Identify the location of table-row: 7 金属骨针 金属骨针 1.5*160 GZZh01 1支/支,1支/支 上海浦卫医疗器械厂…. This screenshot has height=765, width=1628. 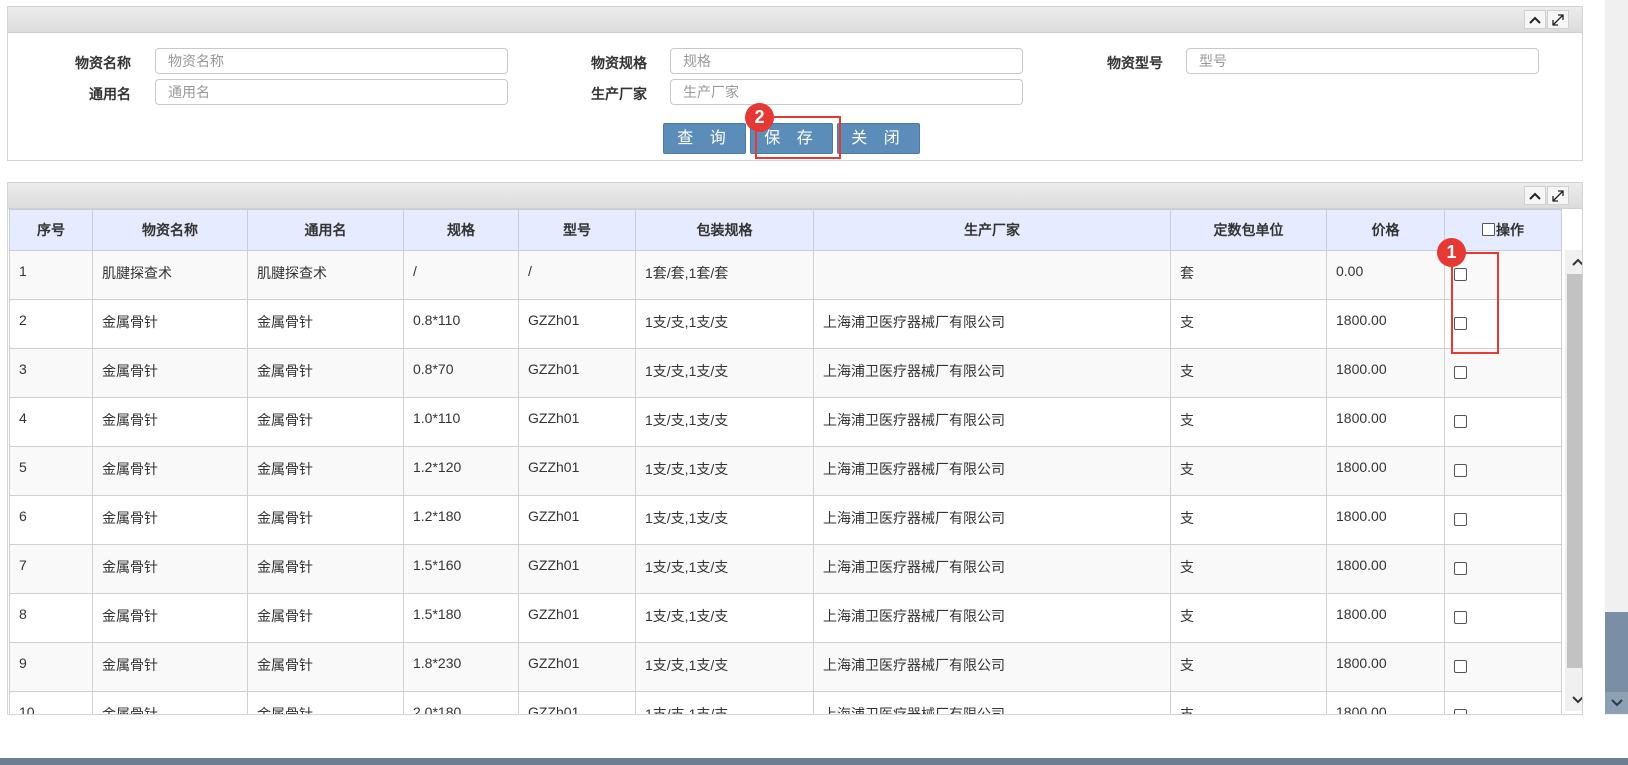
(785, 569).